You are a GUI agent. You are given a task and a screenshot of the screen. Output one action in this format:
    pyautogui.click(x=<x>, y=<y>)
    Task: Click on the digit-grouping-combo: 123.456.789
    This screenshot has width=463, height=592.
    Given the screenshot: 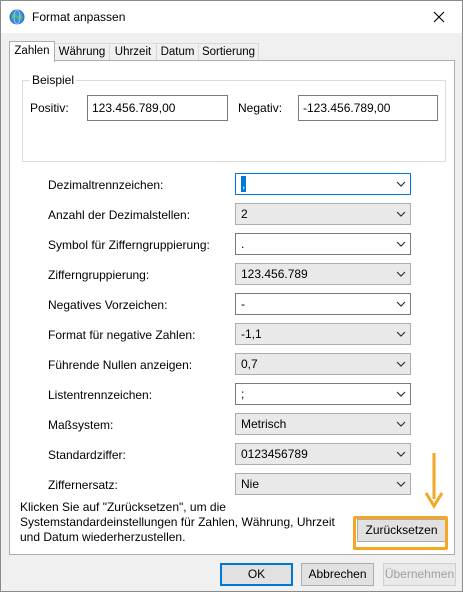 What is the action you would take?
    pyautogui.click(x=323, y=274)
    